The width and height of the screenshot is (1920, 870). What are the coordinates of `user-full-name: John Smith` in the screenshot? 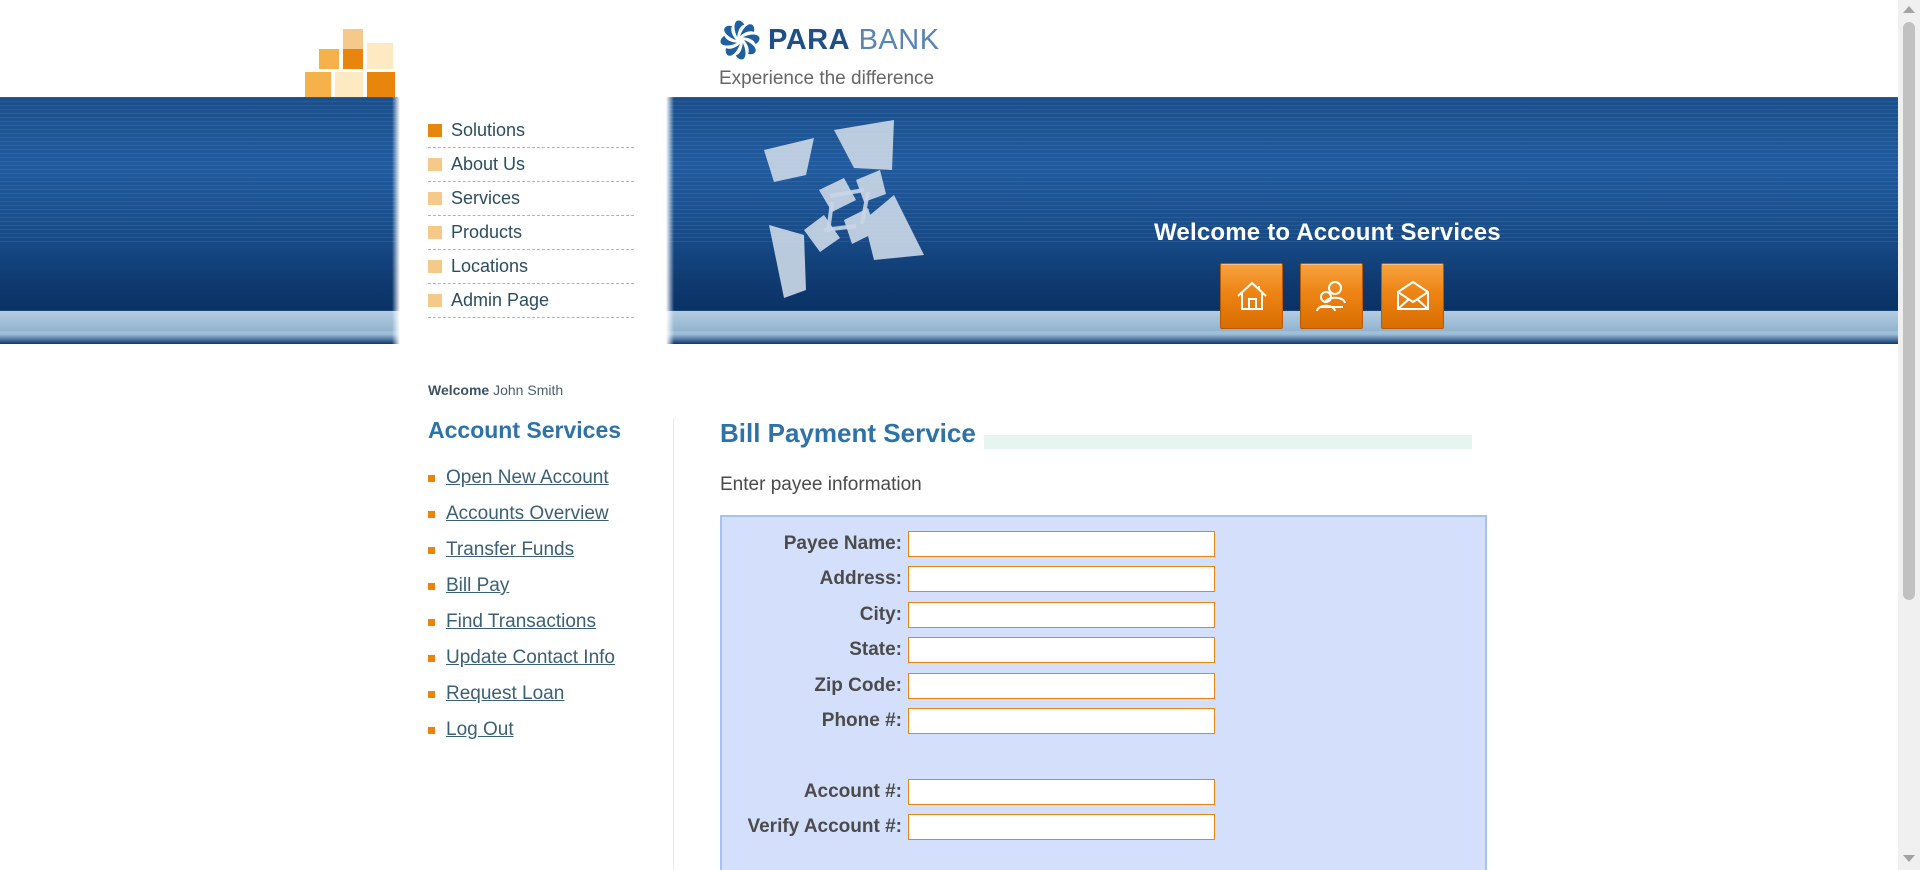 It's located at (528, 390).